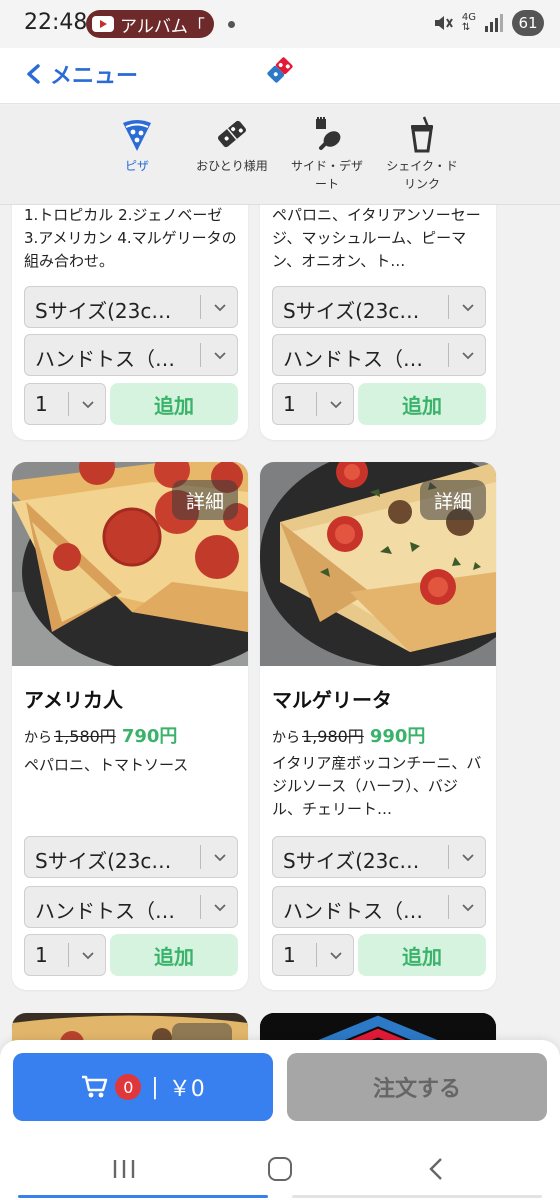  What do you see at coordinates (149, 736) in the screenshot?
I see `sale-price: 790円` at bounding box center [149, 736].